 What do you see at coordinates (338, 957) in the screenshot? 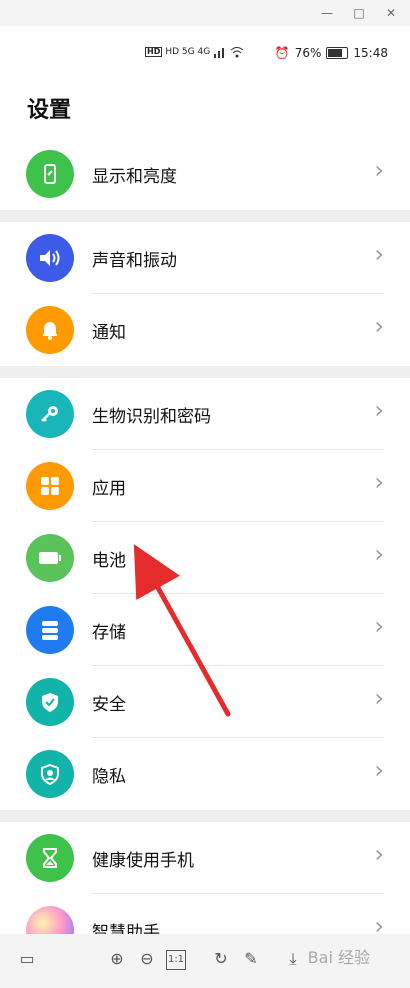
I see `watermark: Bai 经验` at bounding box center [338, 957].